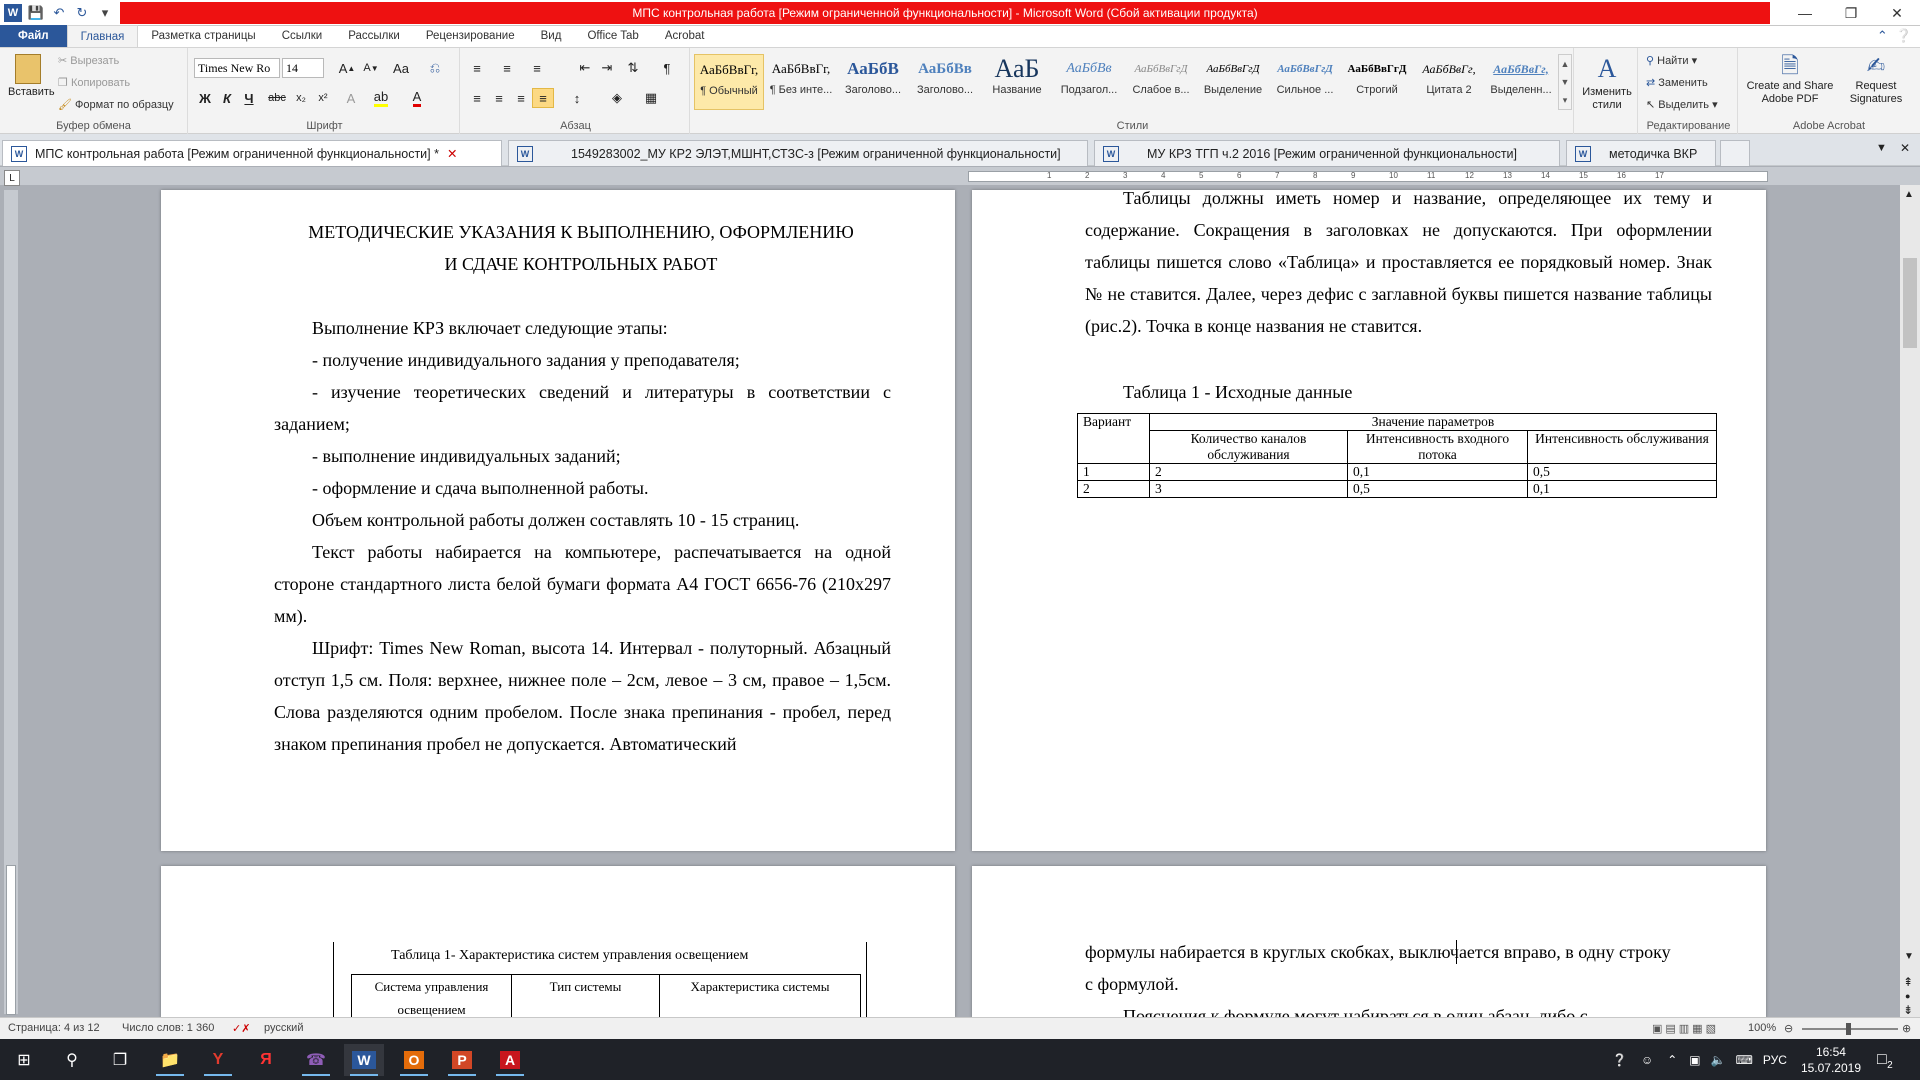 The height and width of the screenshot is (1080, 1920). Describe the element at coordinates (102, 36) in the screenshot. I see `tab-home: Главная` at that location.